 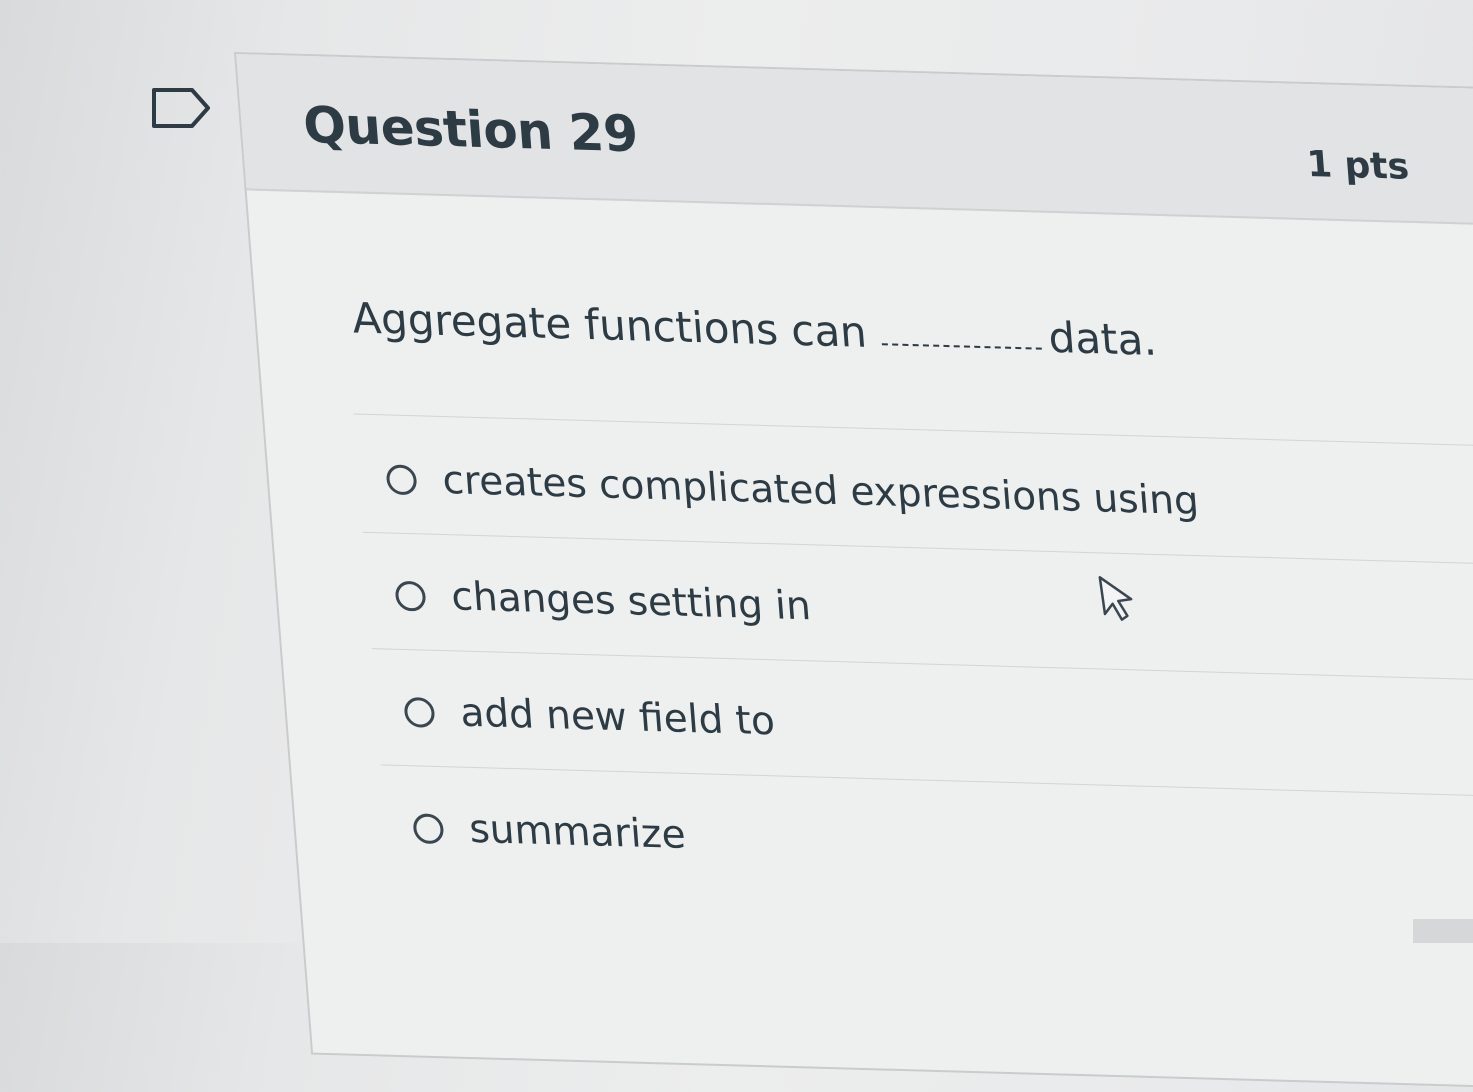 What do you see at coordinates (820, 491) in the screenshot?
I see `answer-label: creates complicated expressions using` at bounding box center [820, 491].